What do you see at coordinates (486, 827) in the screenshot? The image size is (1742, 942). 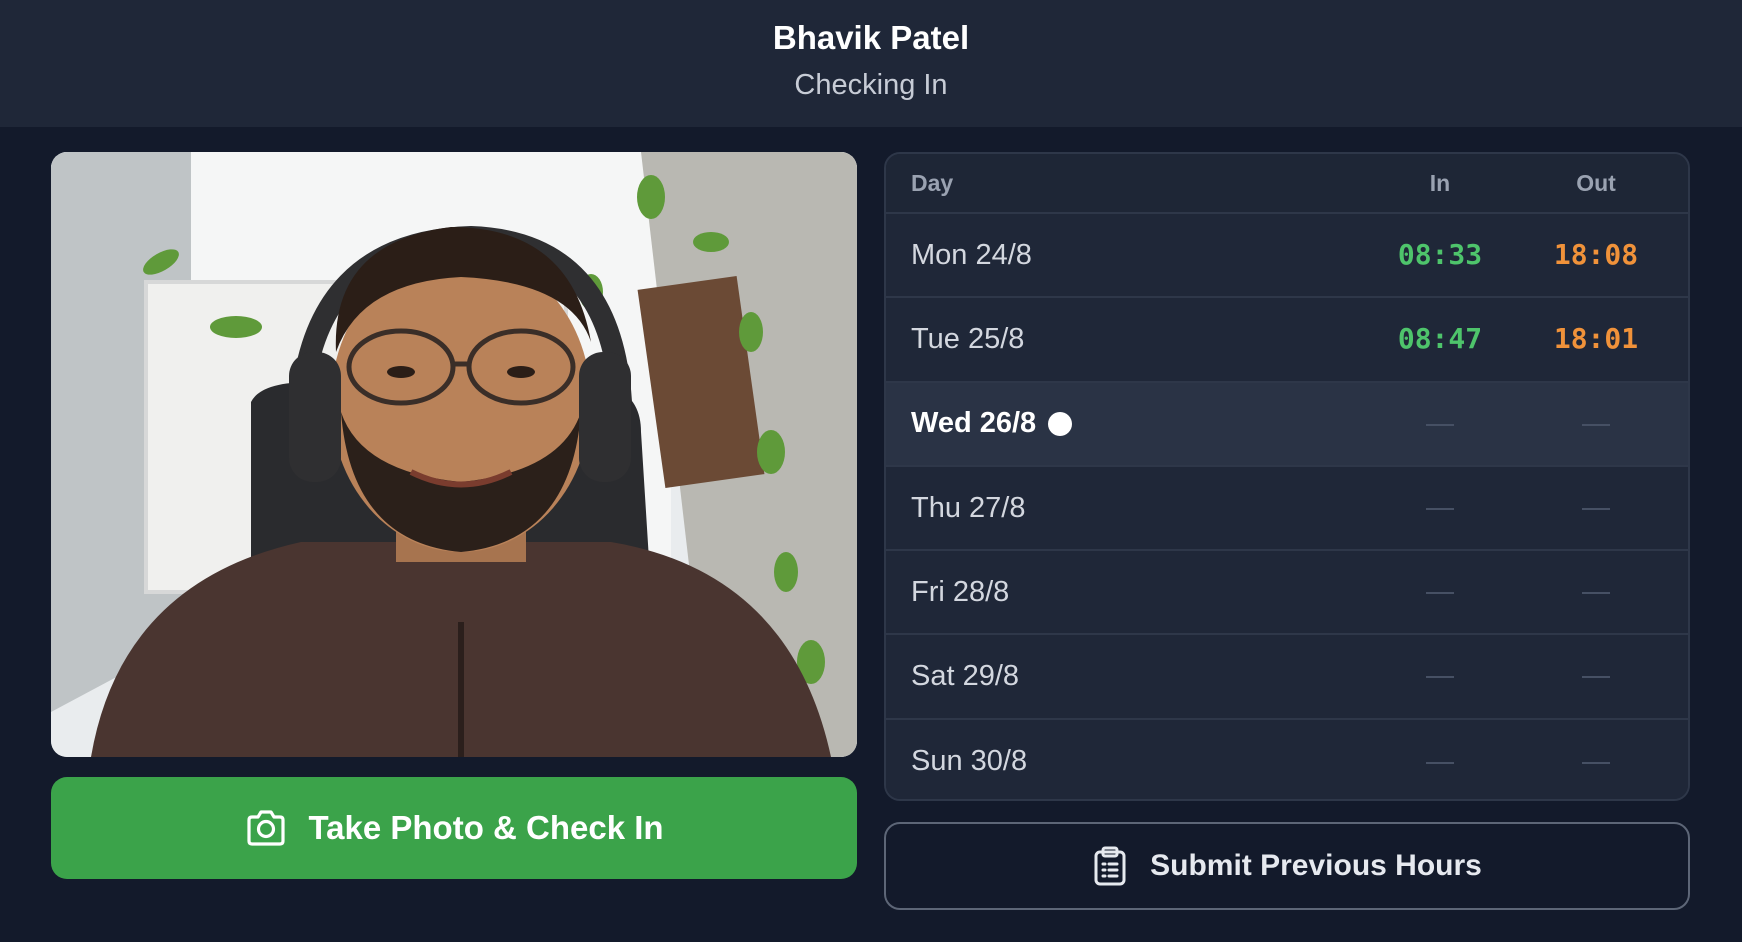 I see `take-photo-checkin-label: Take Photo & Check In` at bounding box center [486, 827].